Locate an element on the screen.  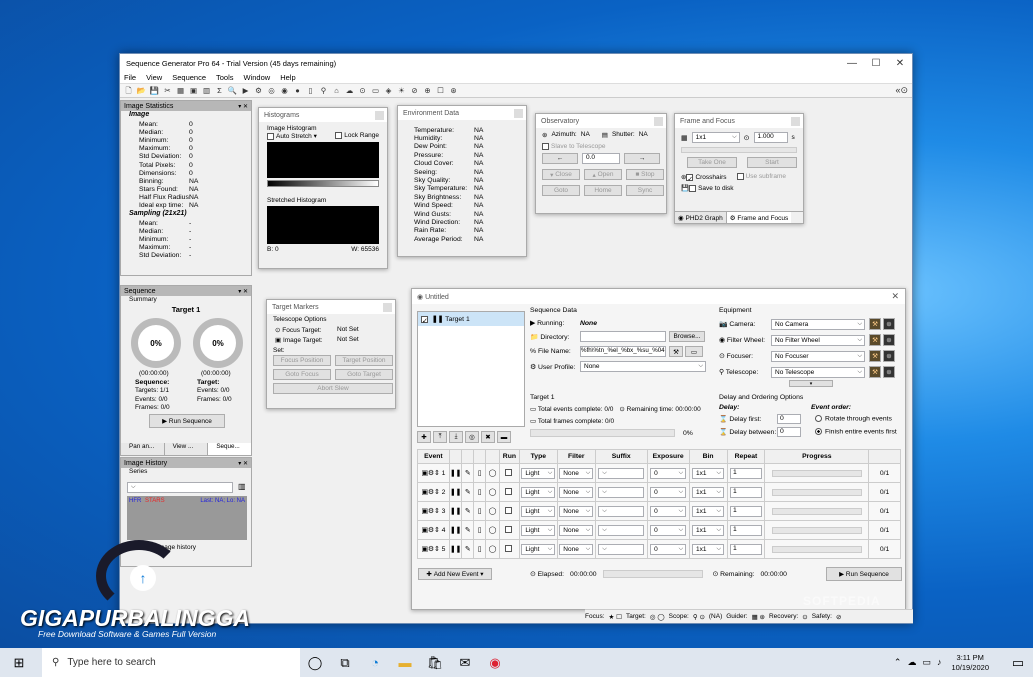
play-icon: ▶ is located at coordinates (245, 91).